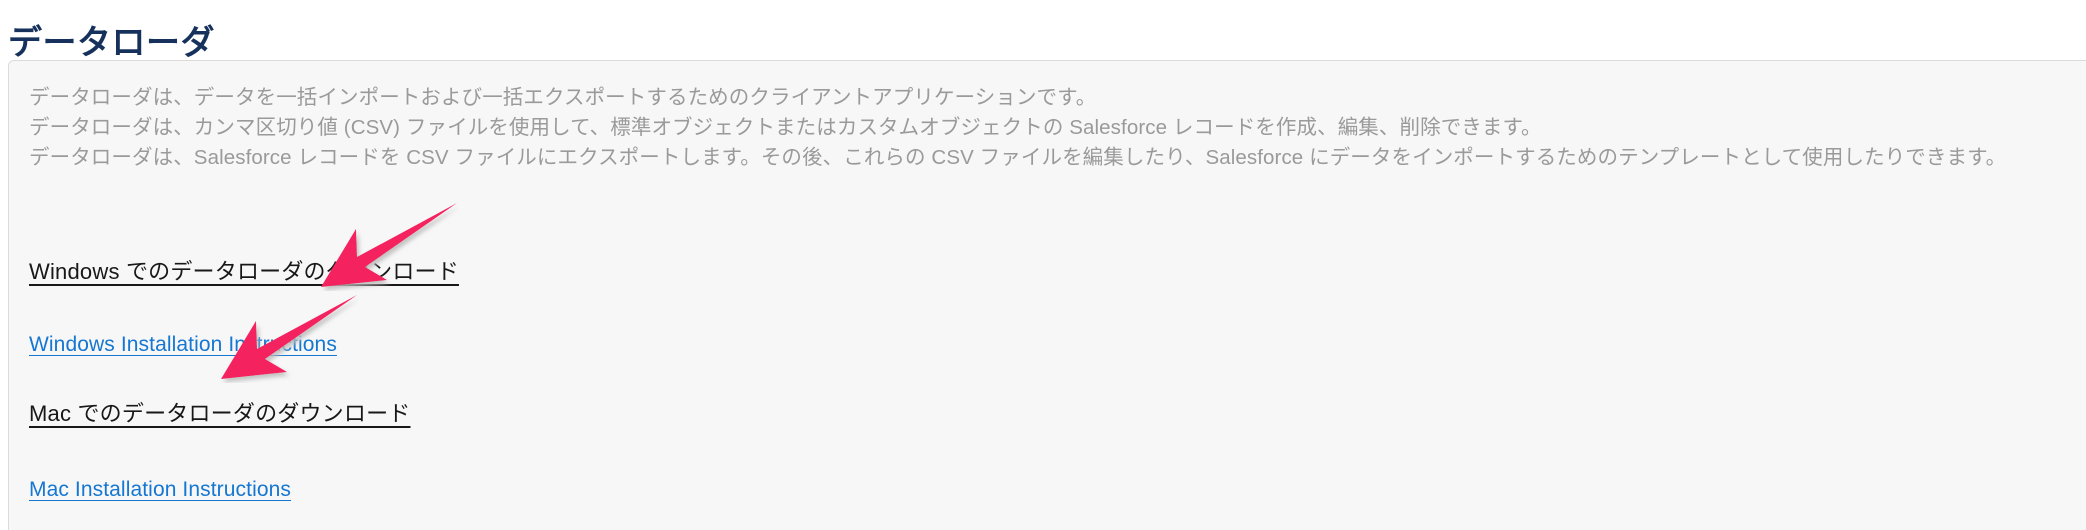 This screenshot has height=530, width=2086. I want to click on link-row-mac-instructions: Mac Installation Instructions, so click(244, 490).